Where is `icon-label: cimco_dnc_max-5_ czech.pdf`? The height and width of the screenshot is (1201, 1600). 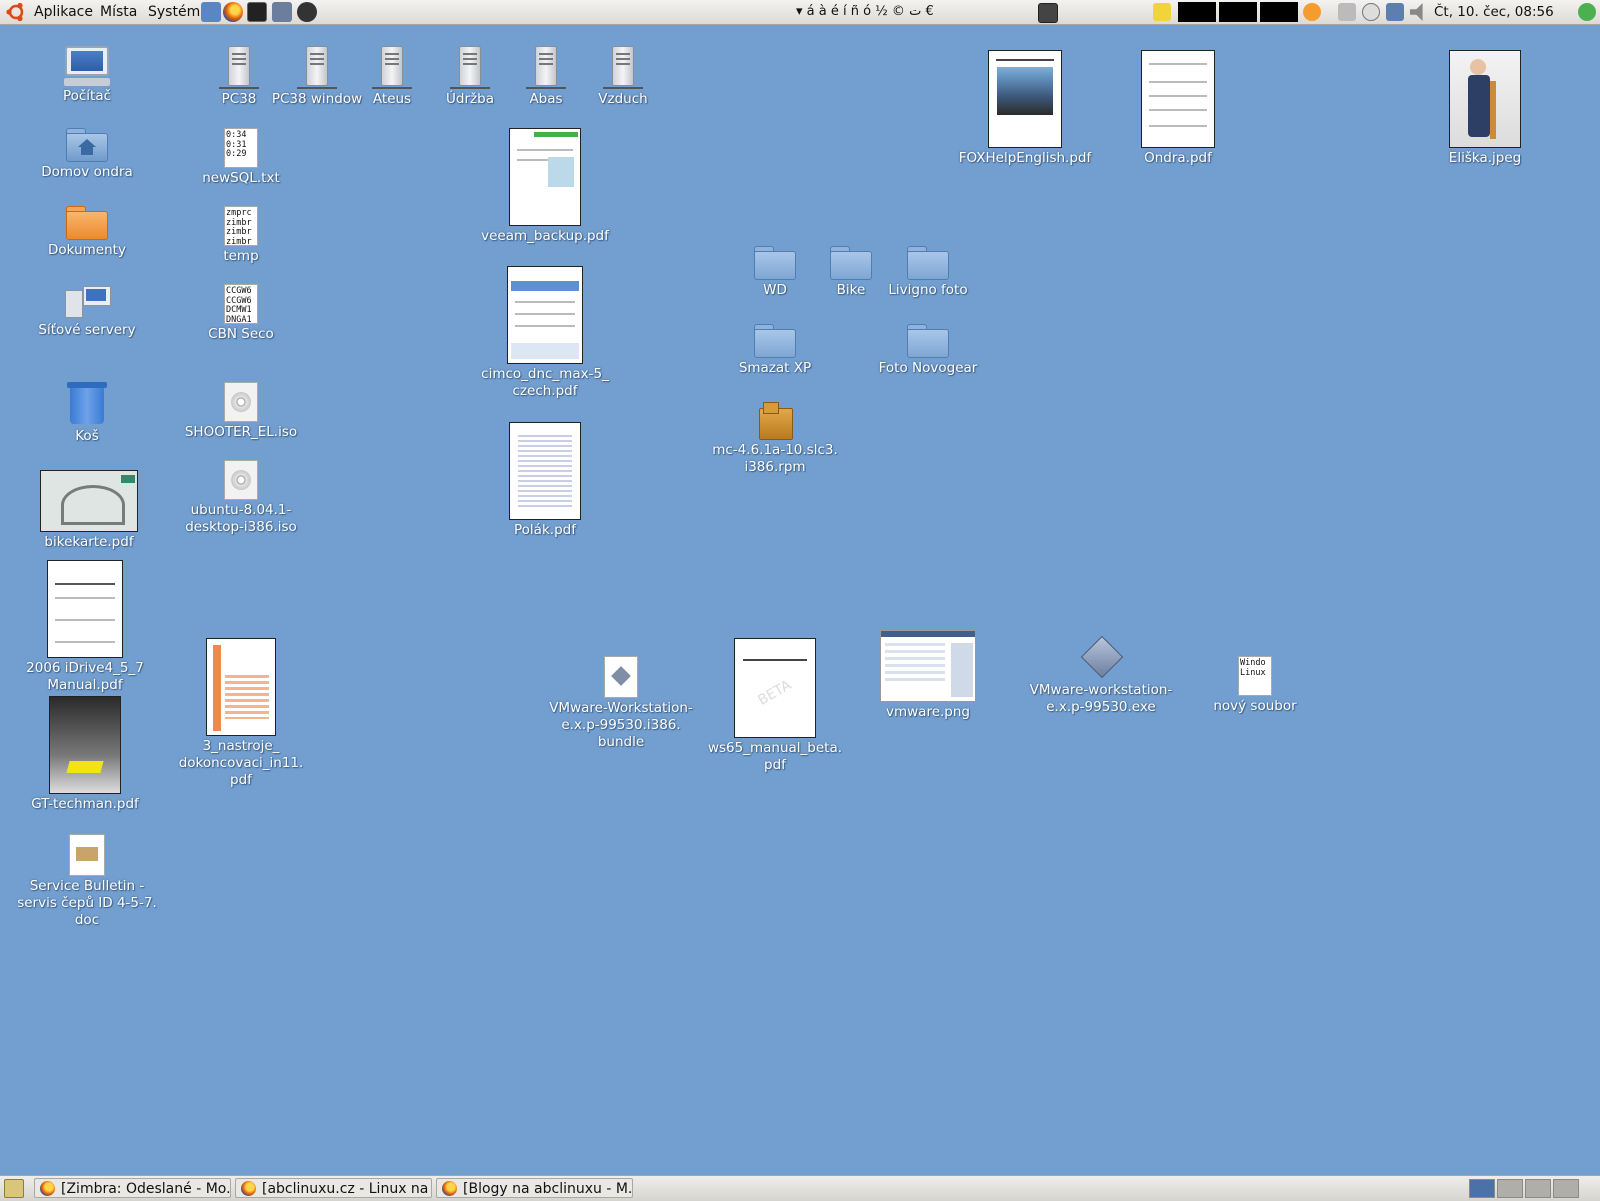 icon-label: cimco_dnc_max-5_ czech.pdf is located at coordinates (545, 382).